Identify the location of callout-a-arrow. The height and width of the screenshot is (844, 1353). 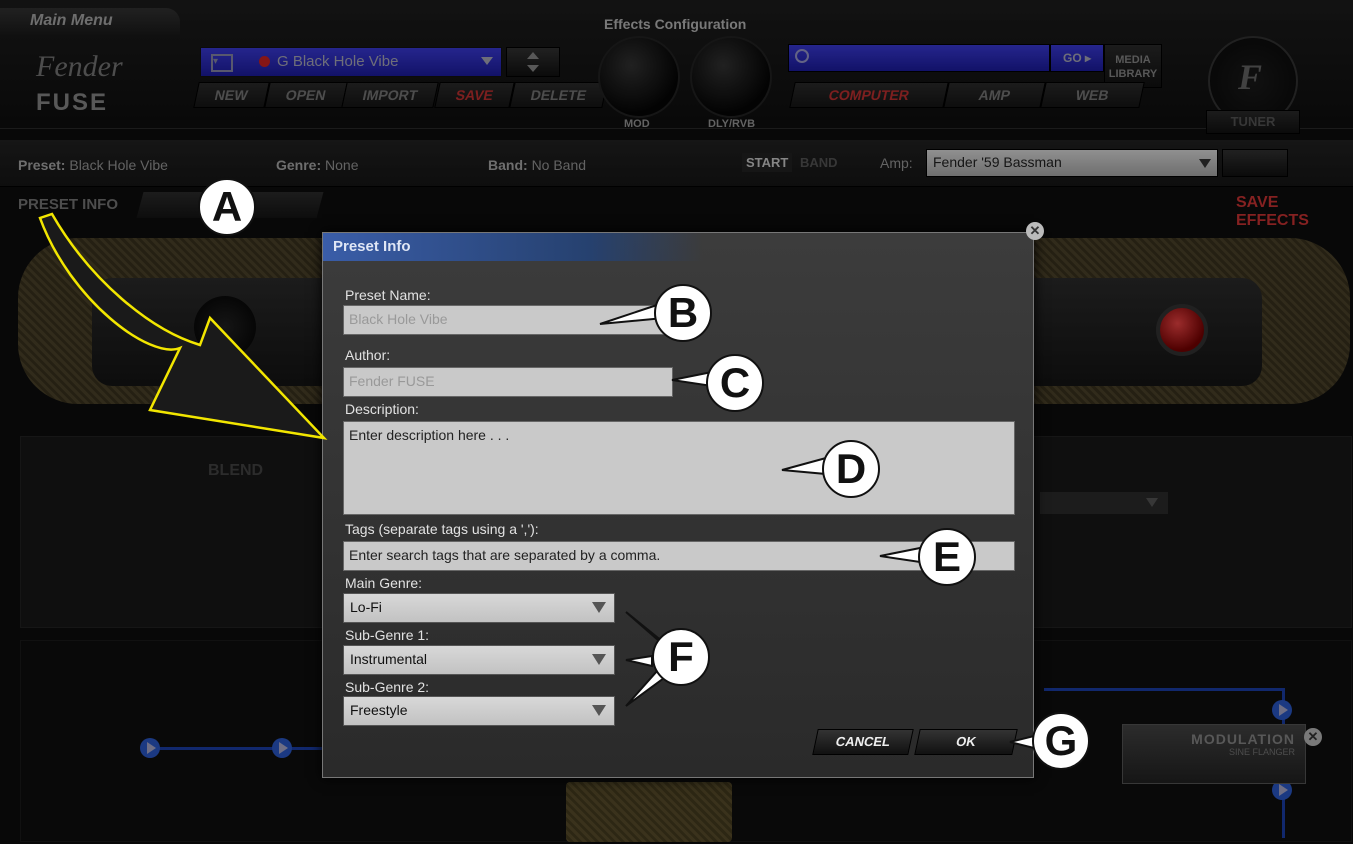
(183, 326).